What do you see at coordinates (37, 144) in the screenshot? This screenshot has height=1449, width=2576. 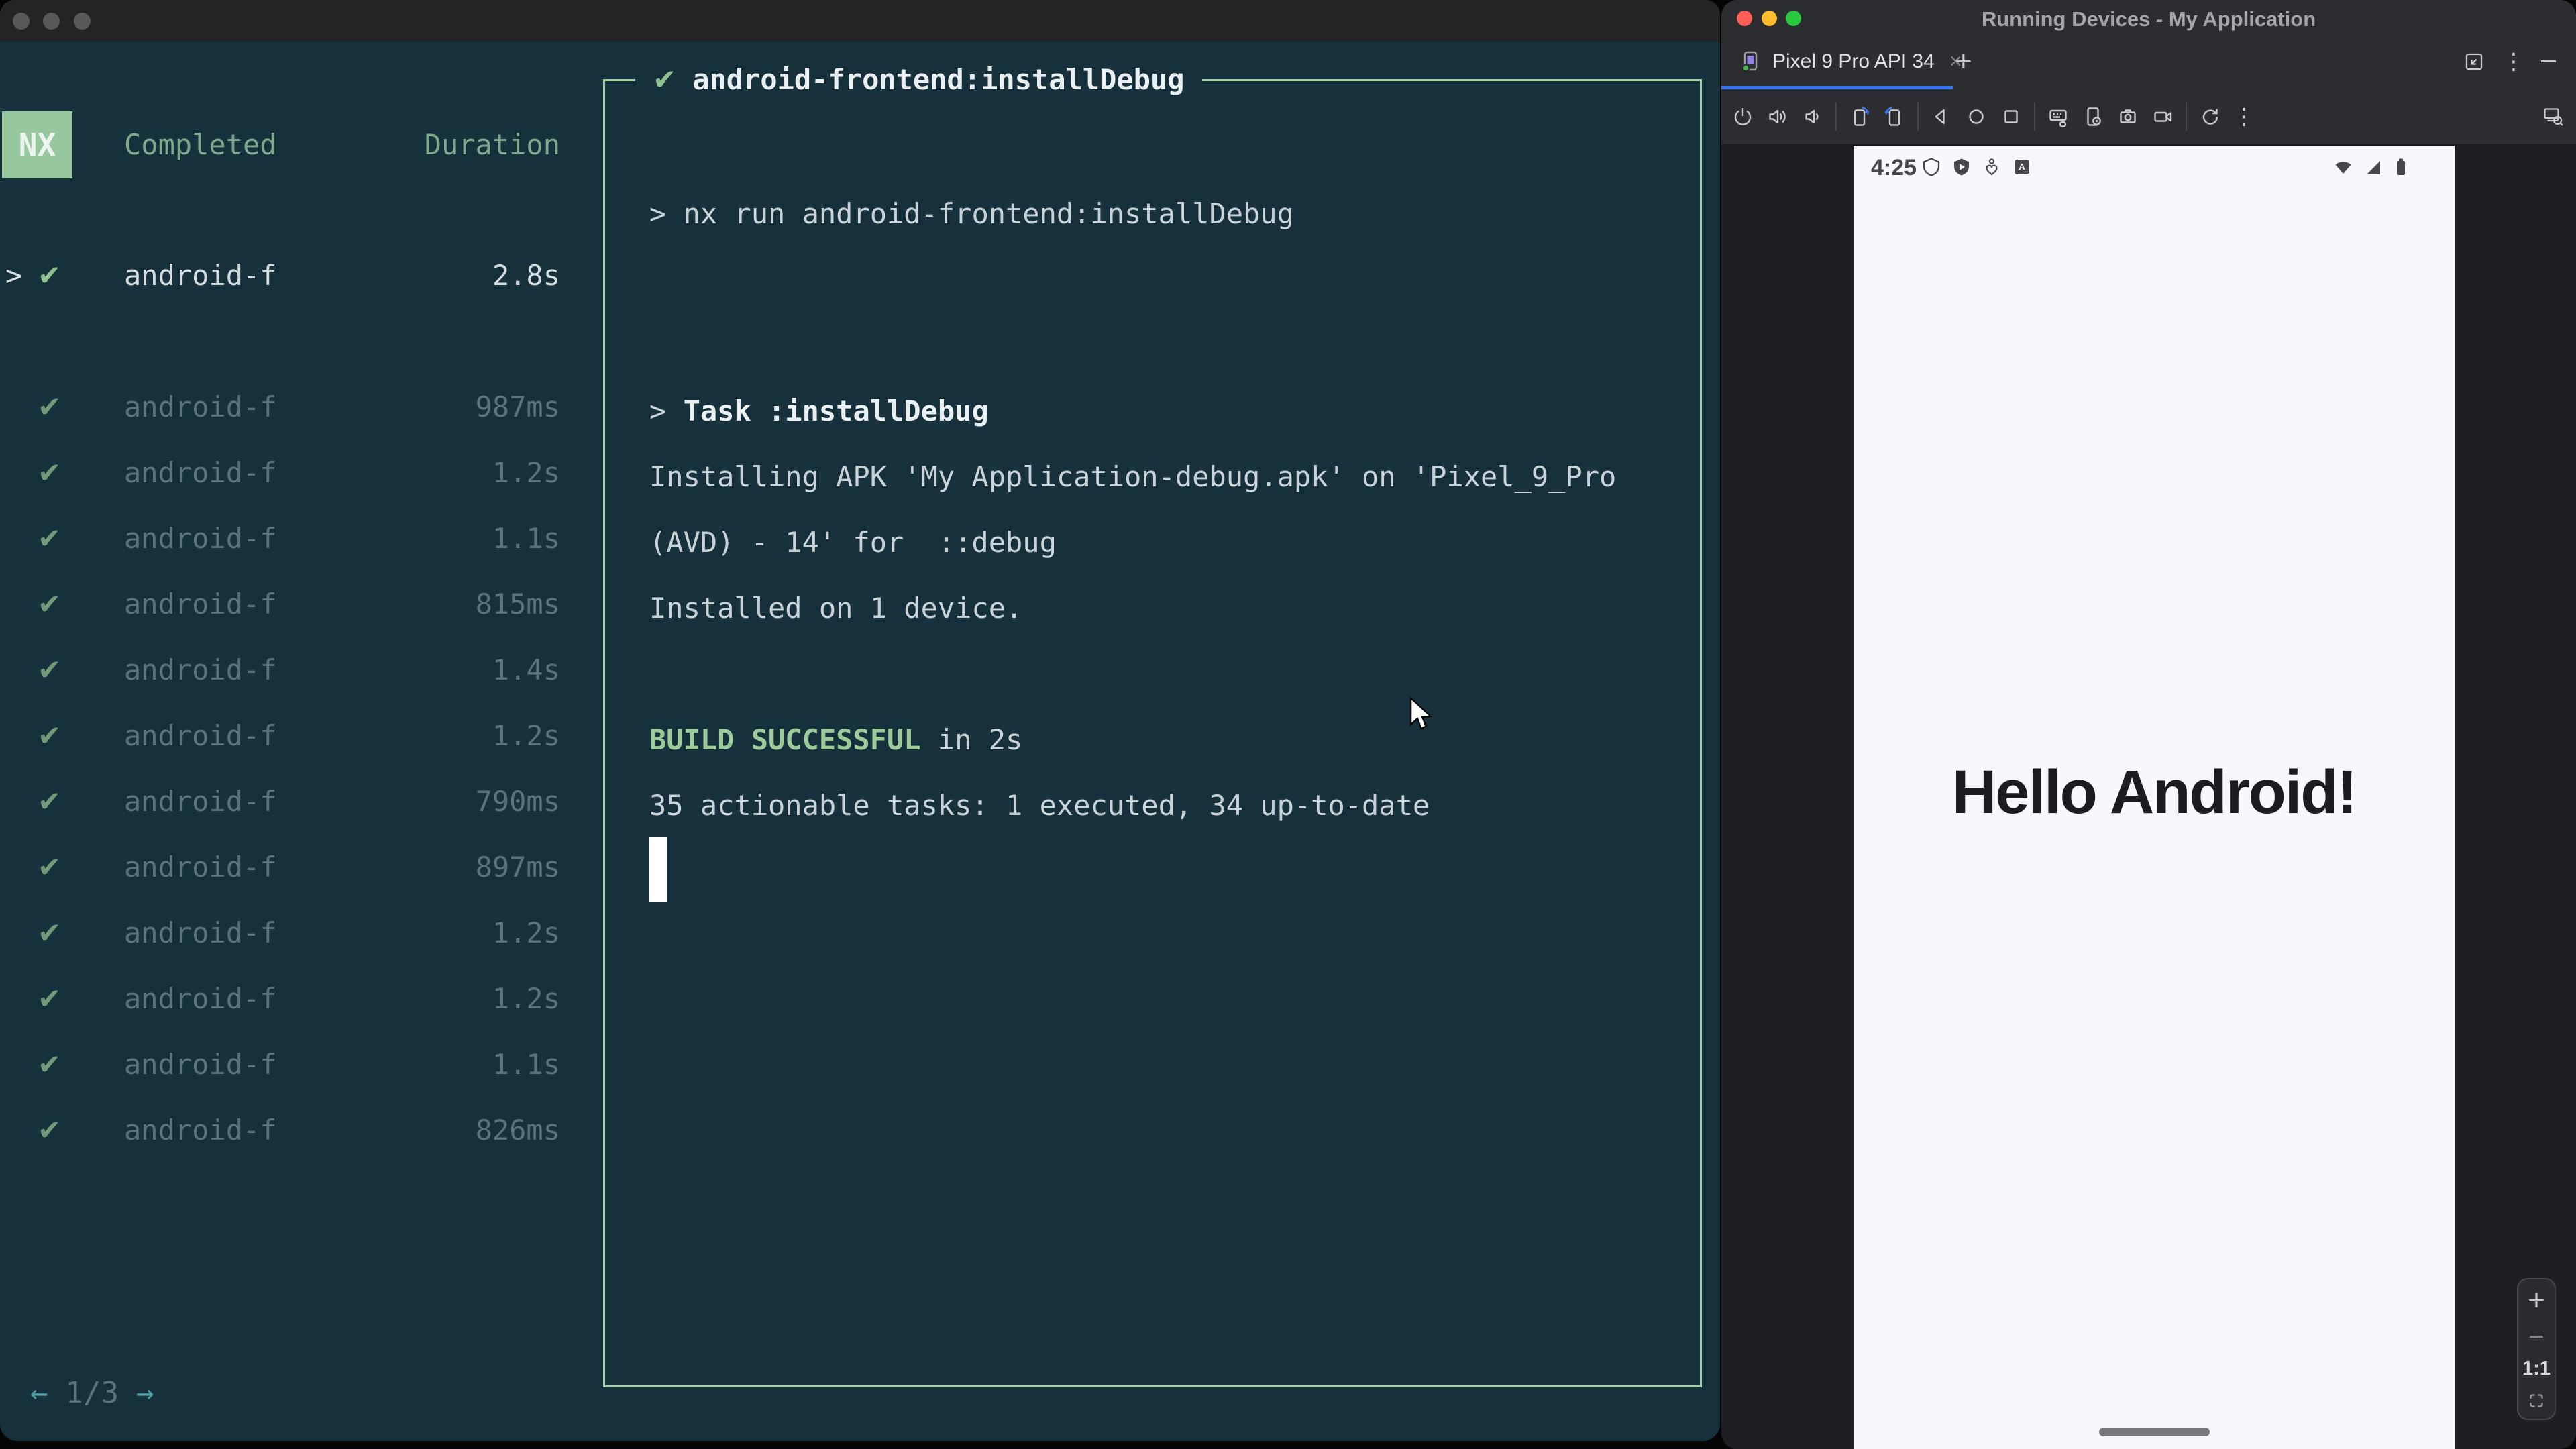 I see `nx-logo: NX` at bounding box center [37, 144].